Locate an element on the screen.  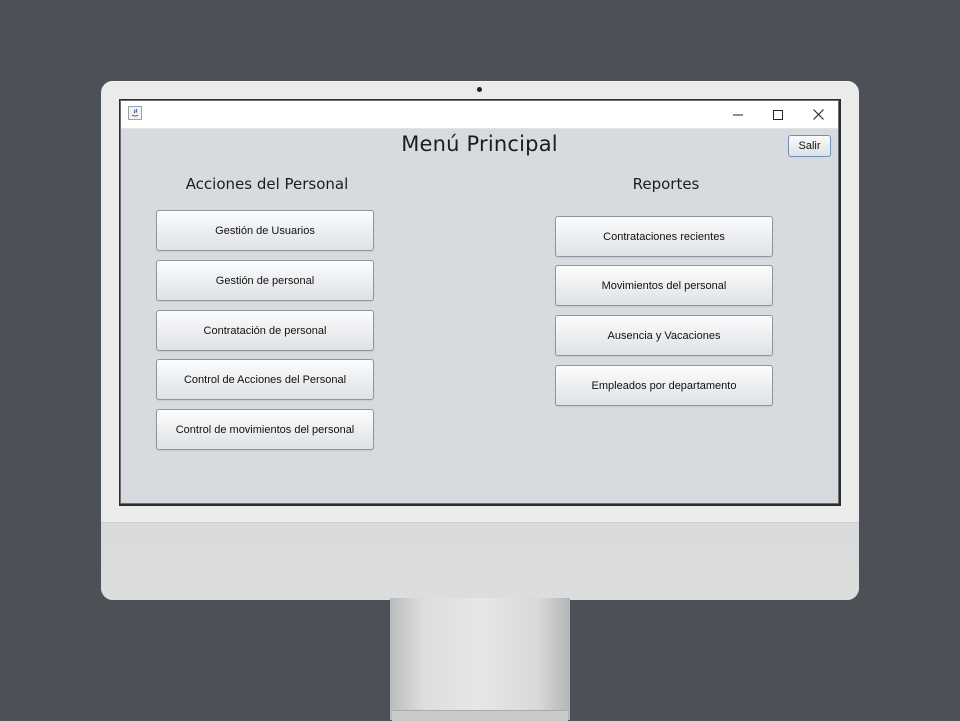
personnel-movements-control-button: Control de movimientos del personal is located at coordinates (265, 429).